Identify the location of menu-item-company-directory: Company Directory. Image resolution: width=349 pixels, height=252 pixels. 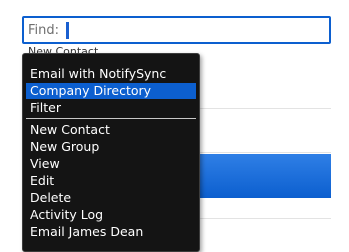
(111, 91).